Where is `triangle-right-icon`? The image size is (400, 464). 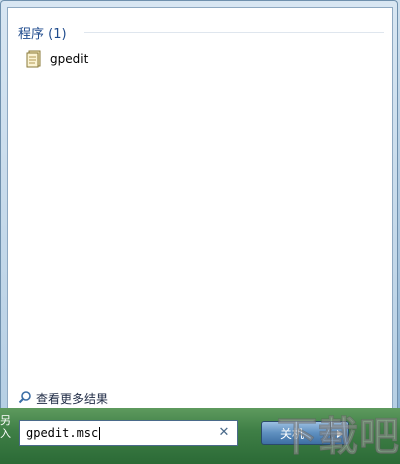 triangle-right-icon is located at coordinates (340, 433).